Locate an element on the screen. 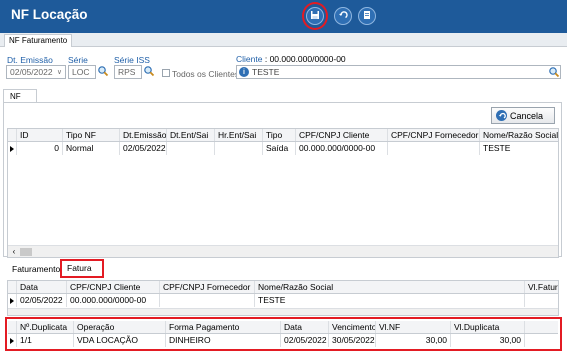 The width and height of the screenshot is (567, 358). info-icon: i is located at coordinates (244, 72).